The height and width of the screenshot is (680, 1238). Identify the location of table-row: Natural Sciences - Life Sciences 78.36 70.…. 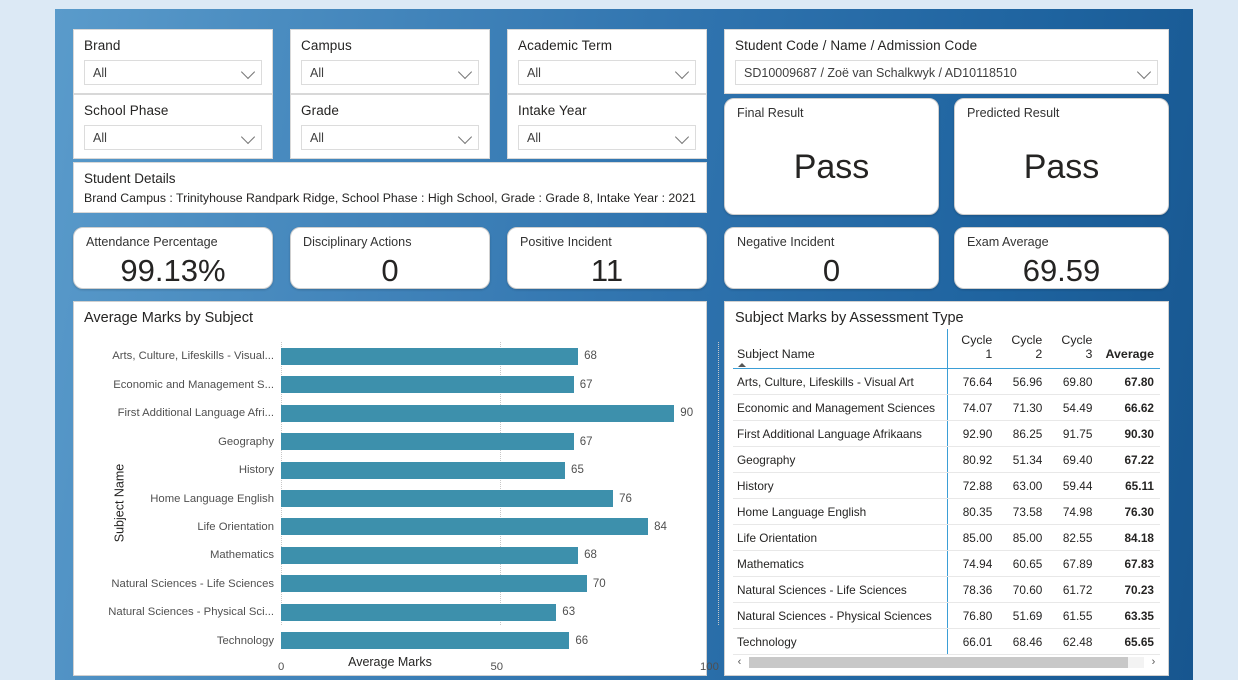
(946, 589).